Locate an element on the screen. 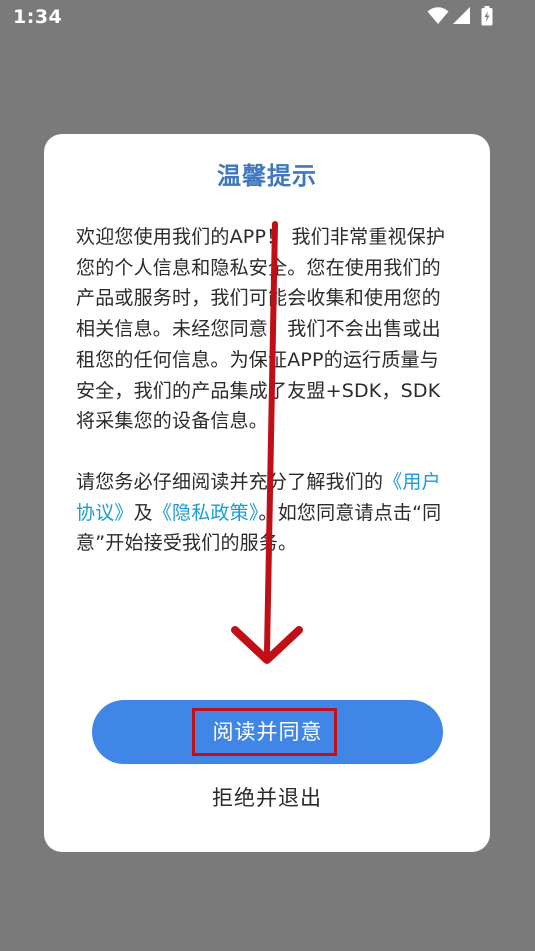  highlight-box is located at coordinates (264, 732).